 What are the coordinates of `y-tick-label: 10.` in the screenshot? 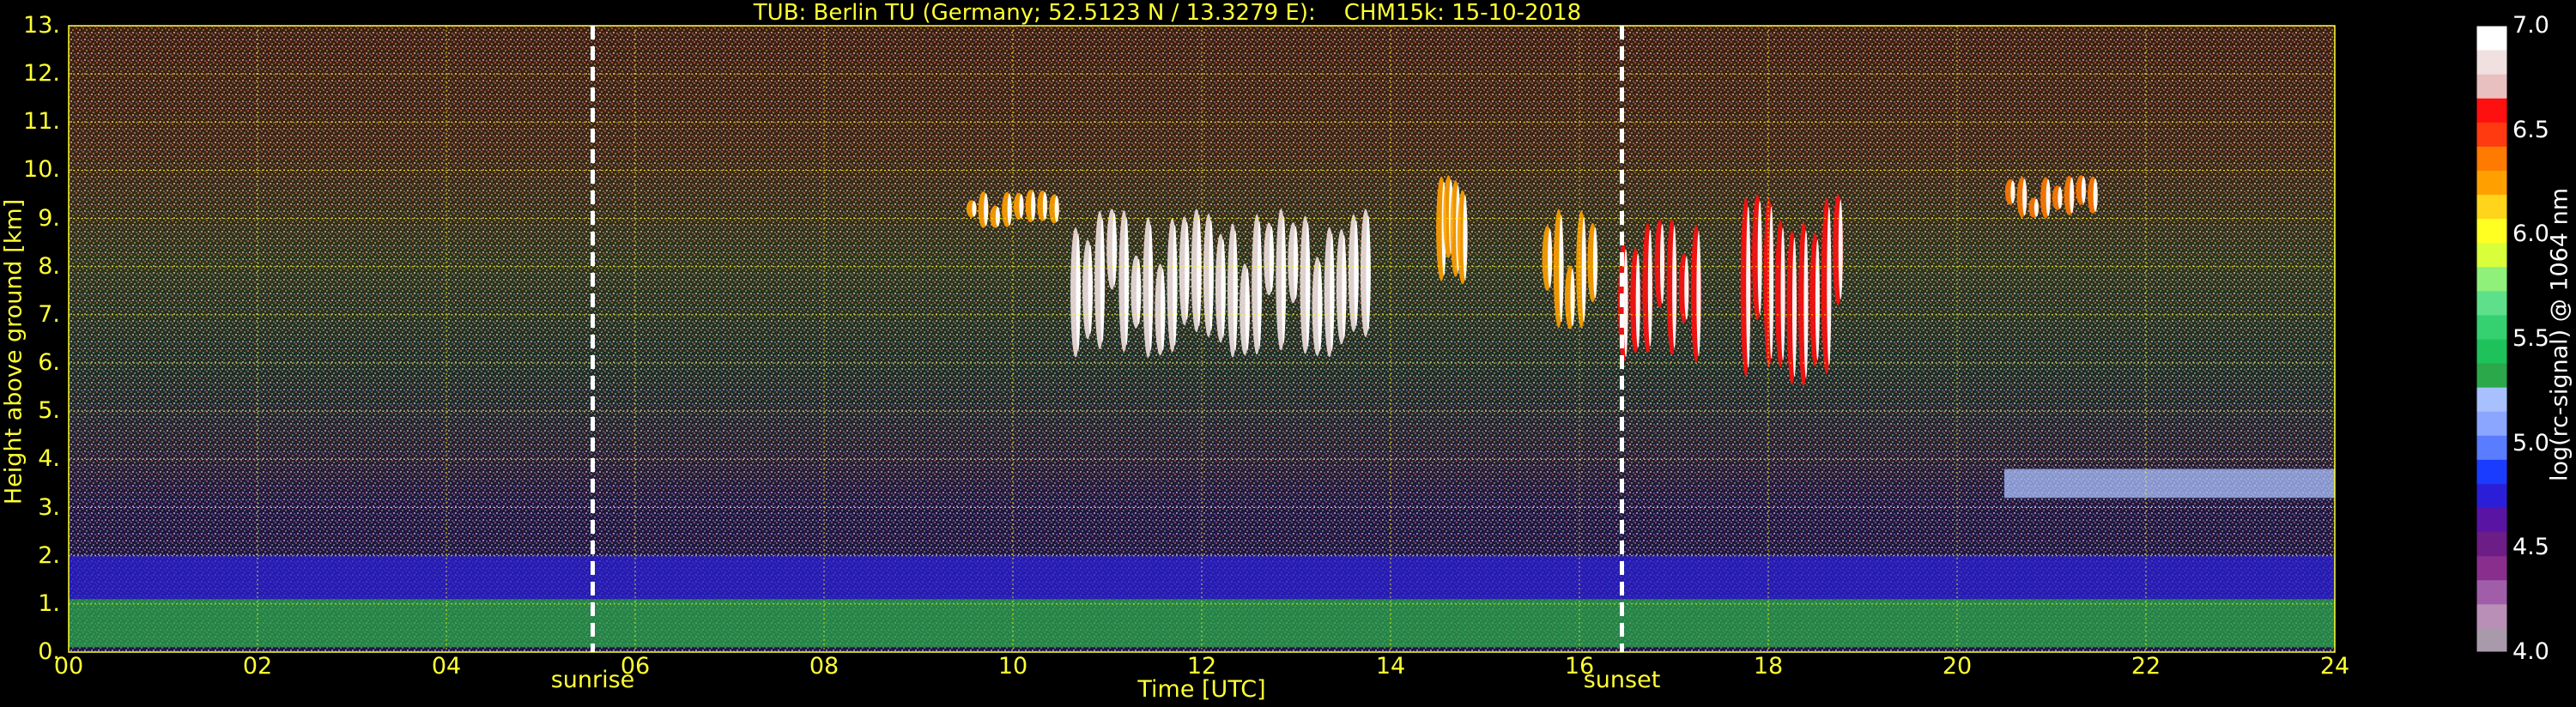 It's located at (41, 170).